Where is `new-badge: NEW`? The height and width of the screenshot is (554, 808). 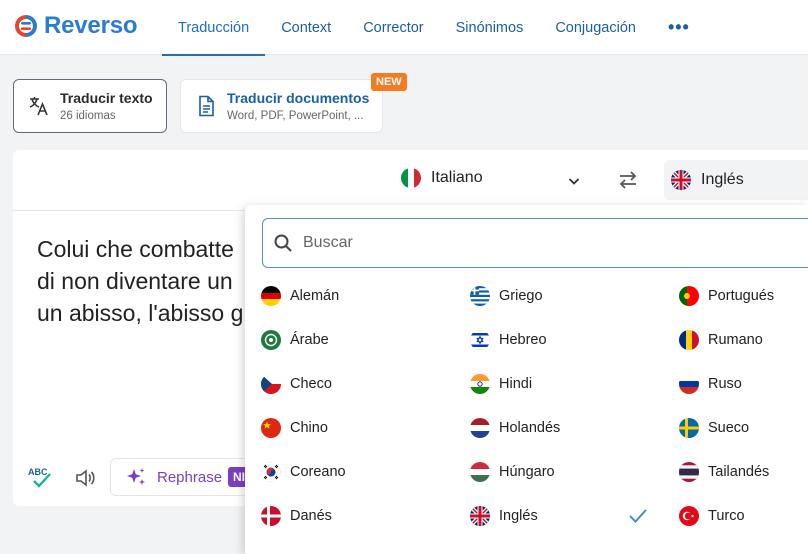 new-badge: NEW is located at coordinates (389, 82).